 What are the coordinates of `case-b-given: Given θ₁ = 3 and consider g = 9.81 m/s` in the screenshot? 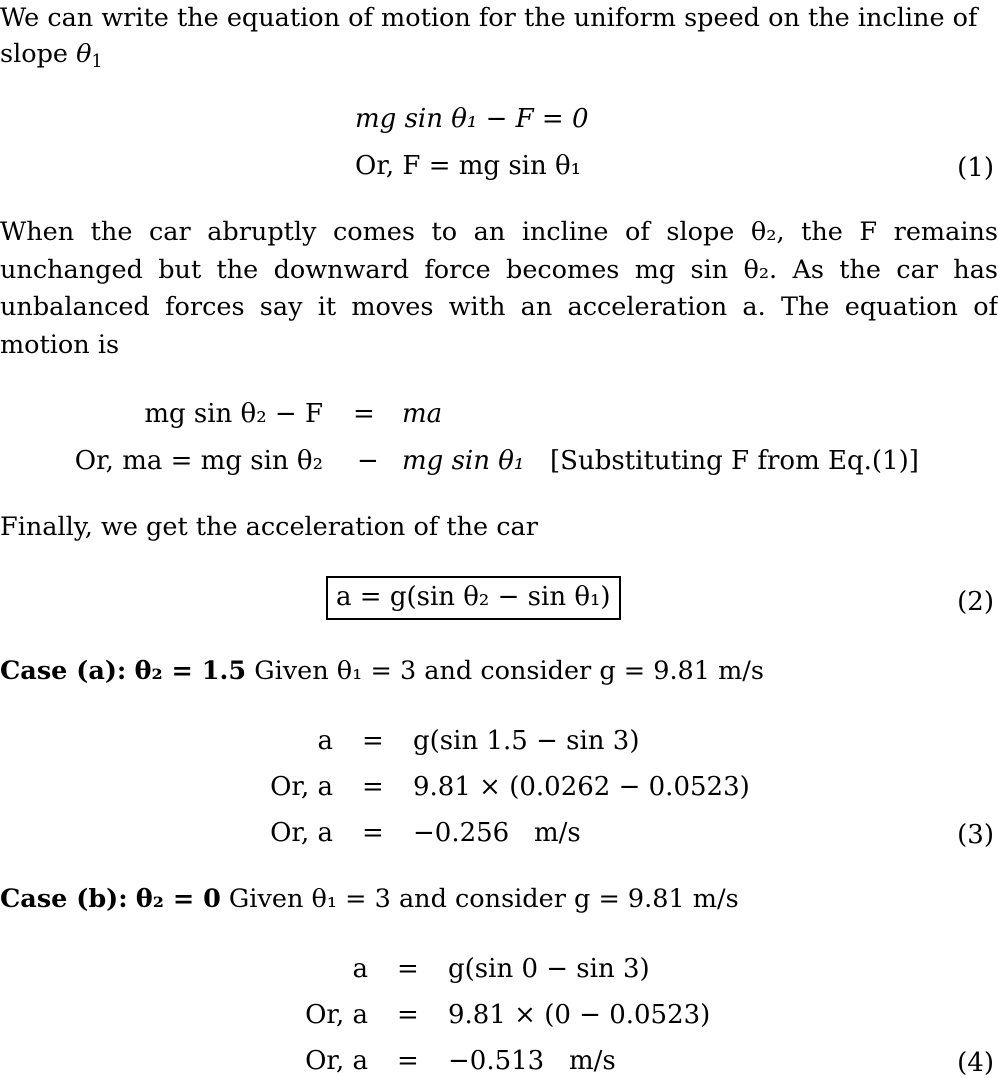 It's located at (483, 899).